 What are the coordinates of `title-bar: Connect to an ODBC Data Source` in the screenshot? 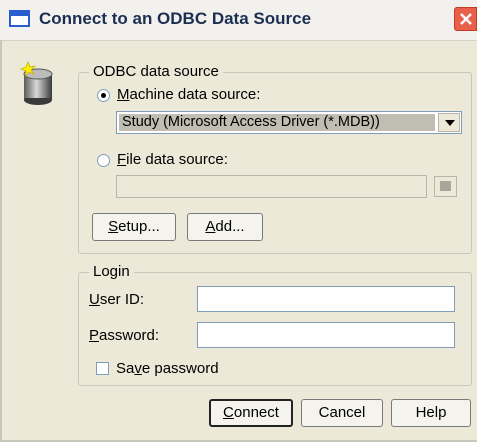 It's located at (238, 20).